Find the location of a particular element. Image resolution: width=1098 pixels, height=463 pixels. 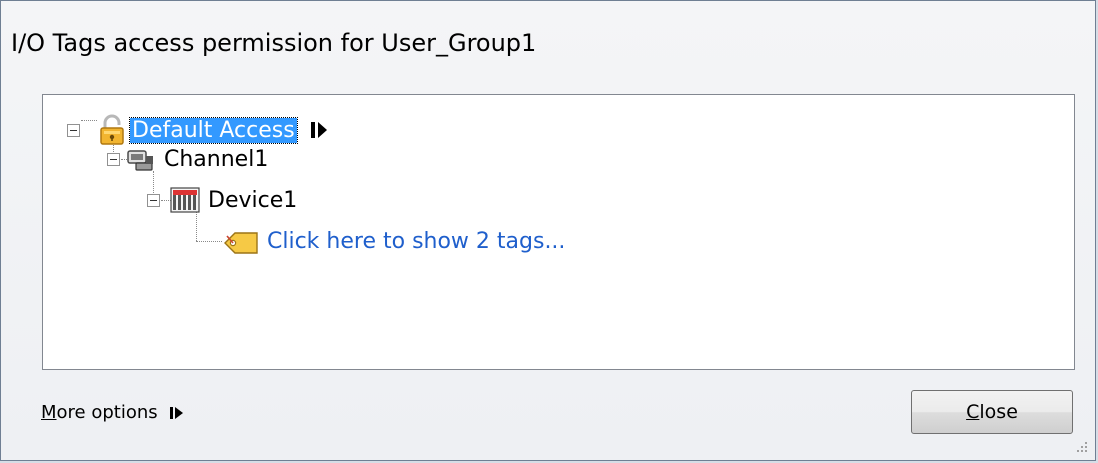

tree-node-channel1: Channel1 is located at coordinates (187, 159).